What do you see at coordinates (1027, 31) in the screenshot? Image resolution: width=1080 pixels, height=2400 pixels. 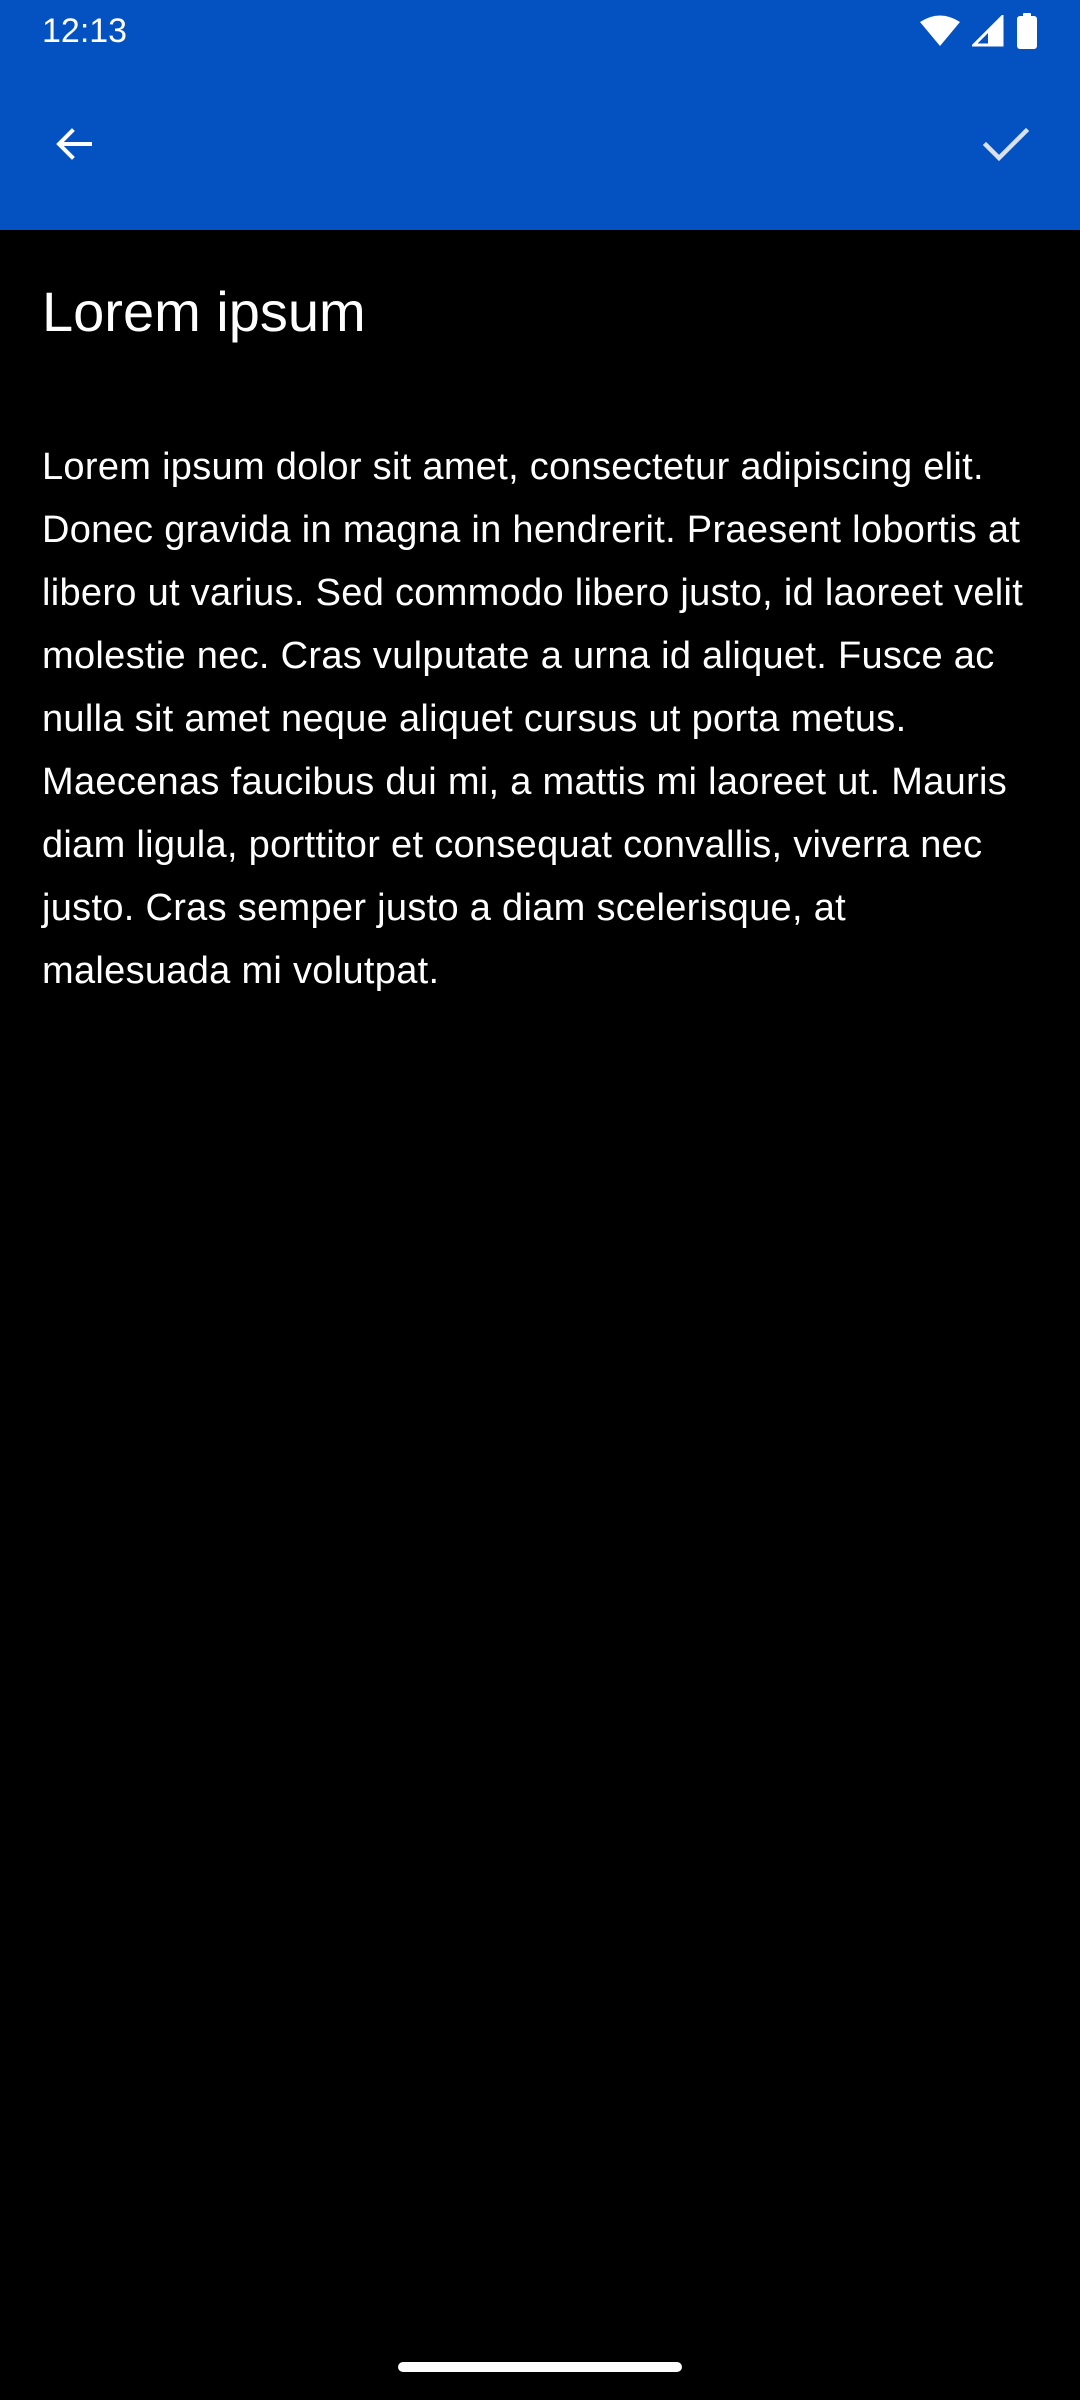 I see `battery-icon` at bounding box center [1027, 31].